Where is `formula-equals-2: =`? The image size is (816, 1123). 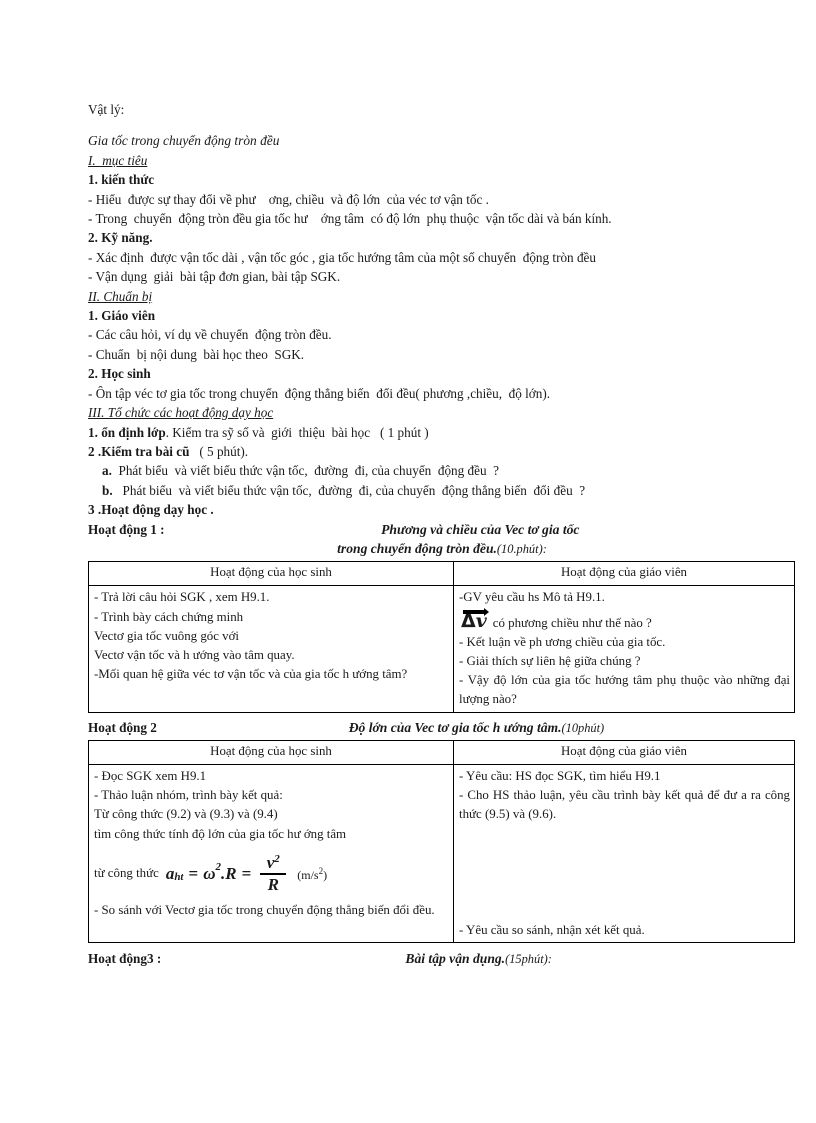 formula-equals-2: = is located at coordinates (246, 874).